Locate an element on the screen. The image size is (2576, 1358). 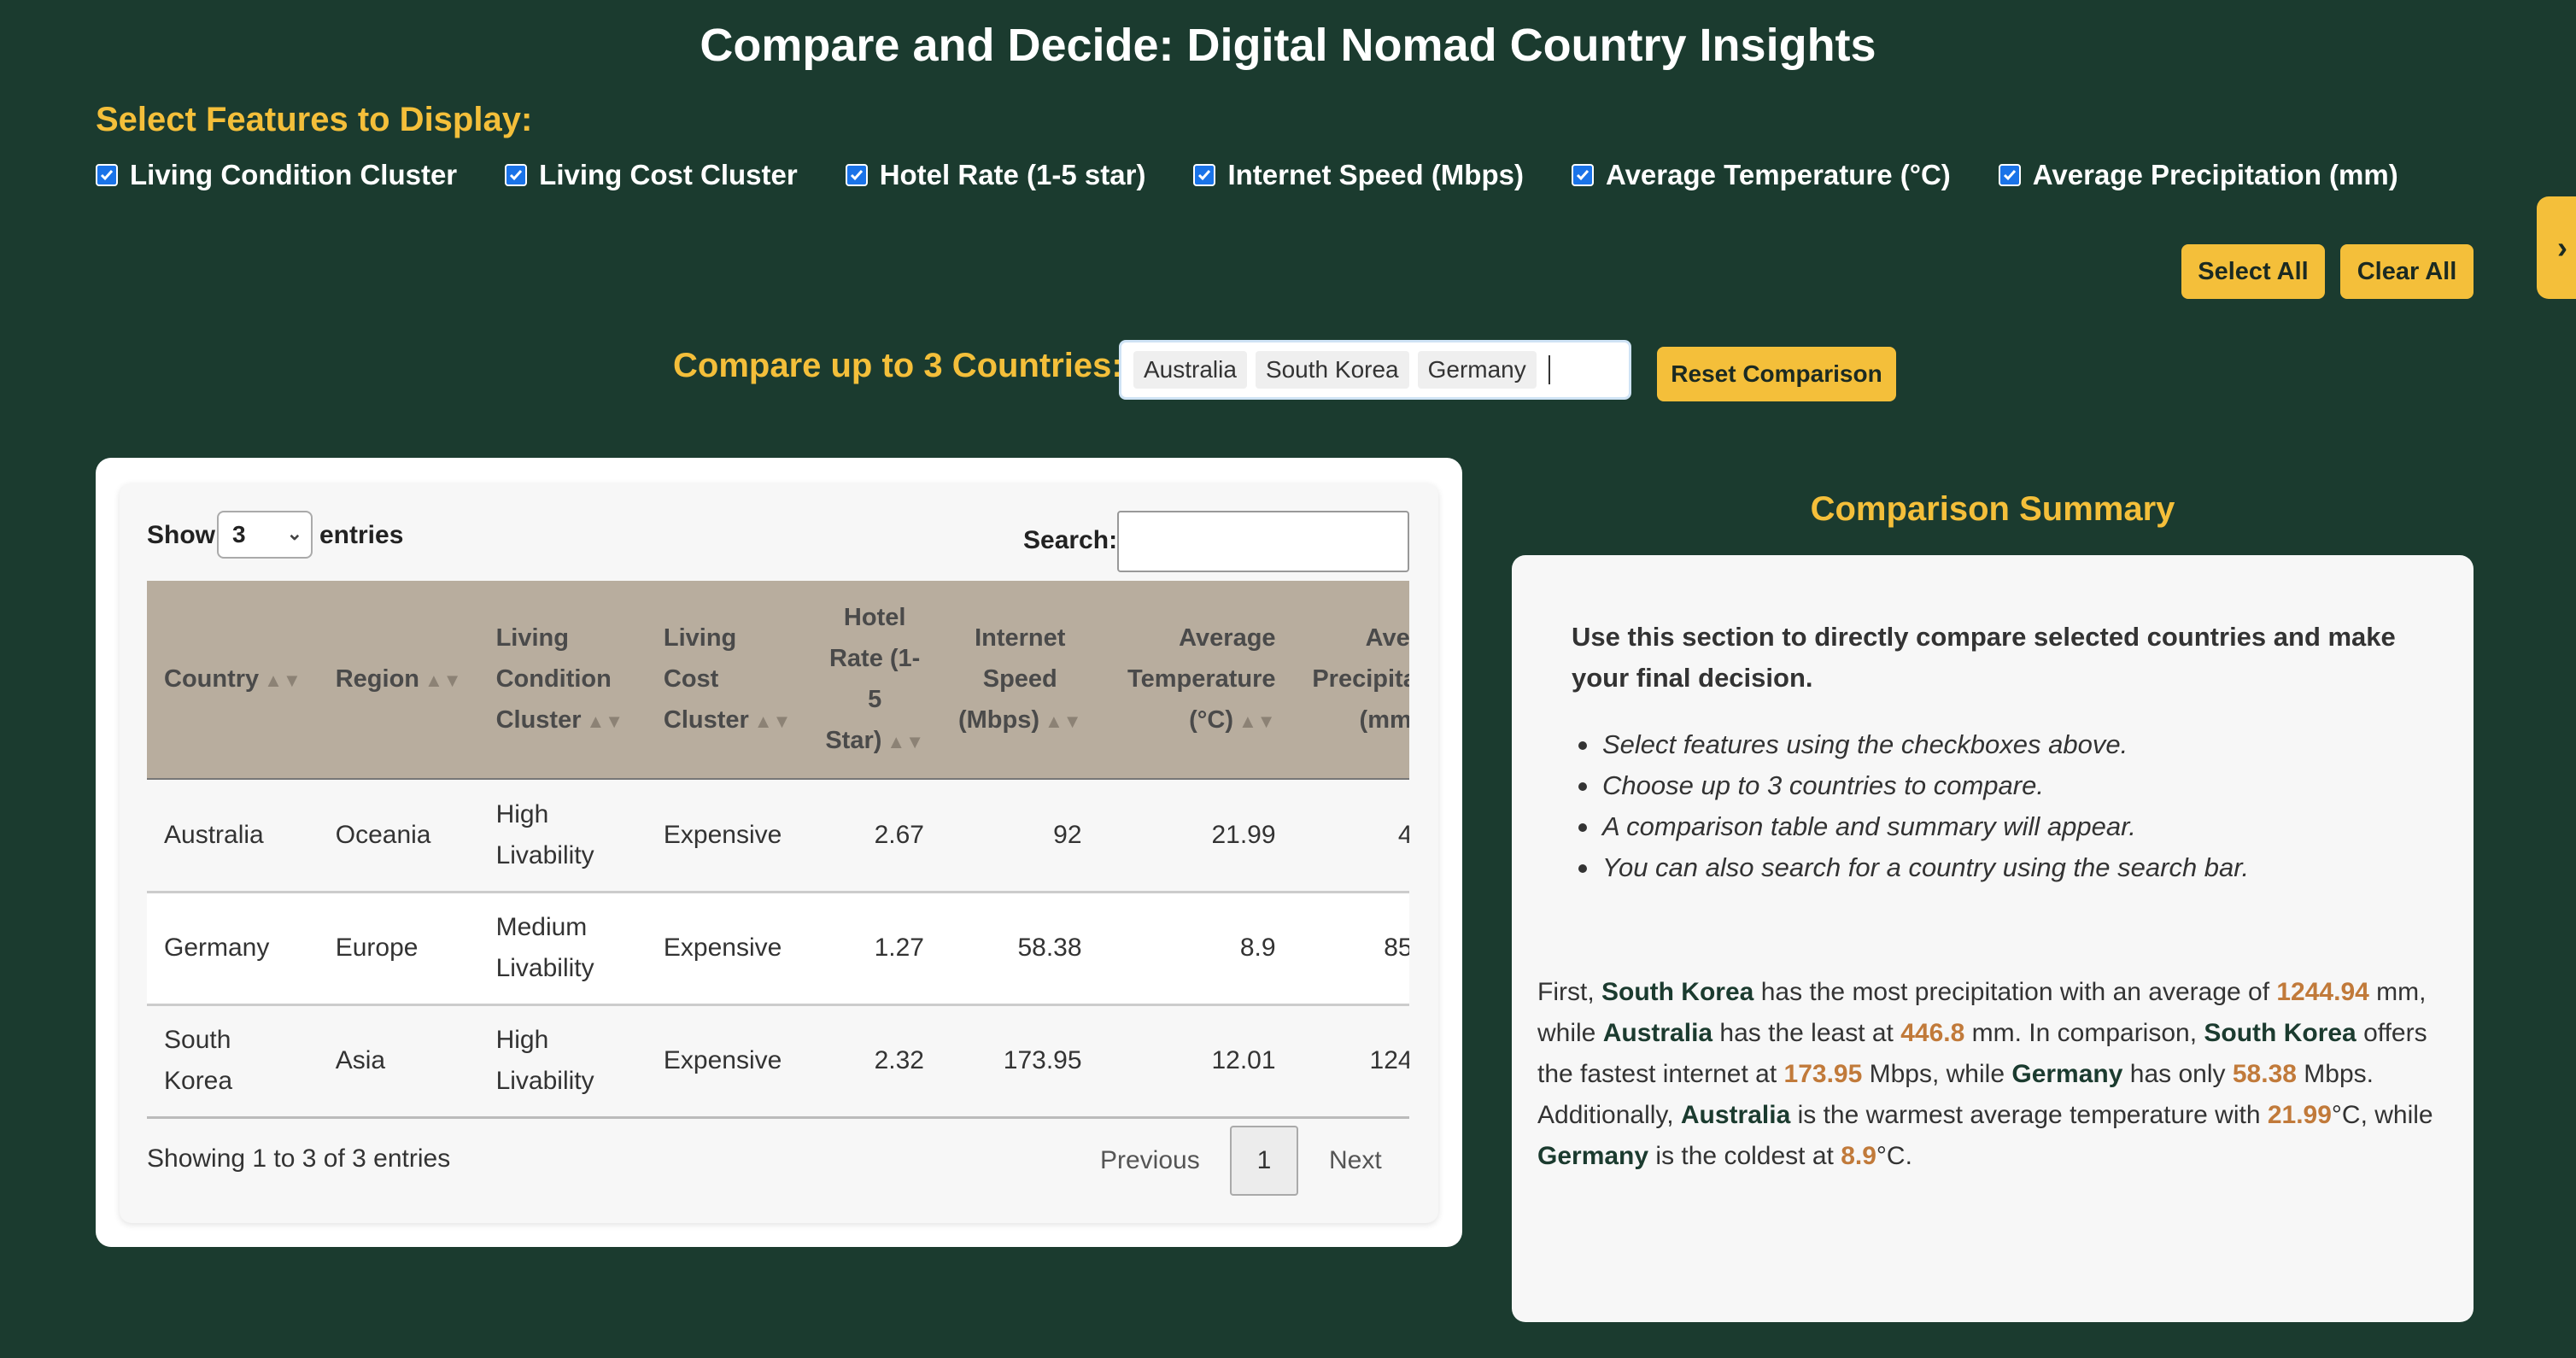
feature-living-cost: Living Cost Cluster is located at coordinates (651, 175).